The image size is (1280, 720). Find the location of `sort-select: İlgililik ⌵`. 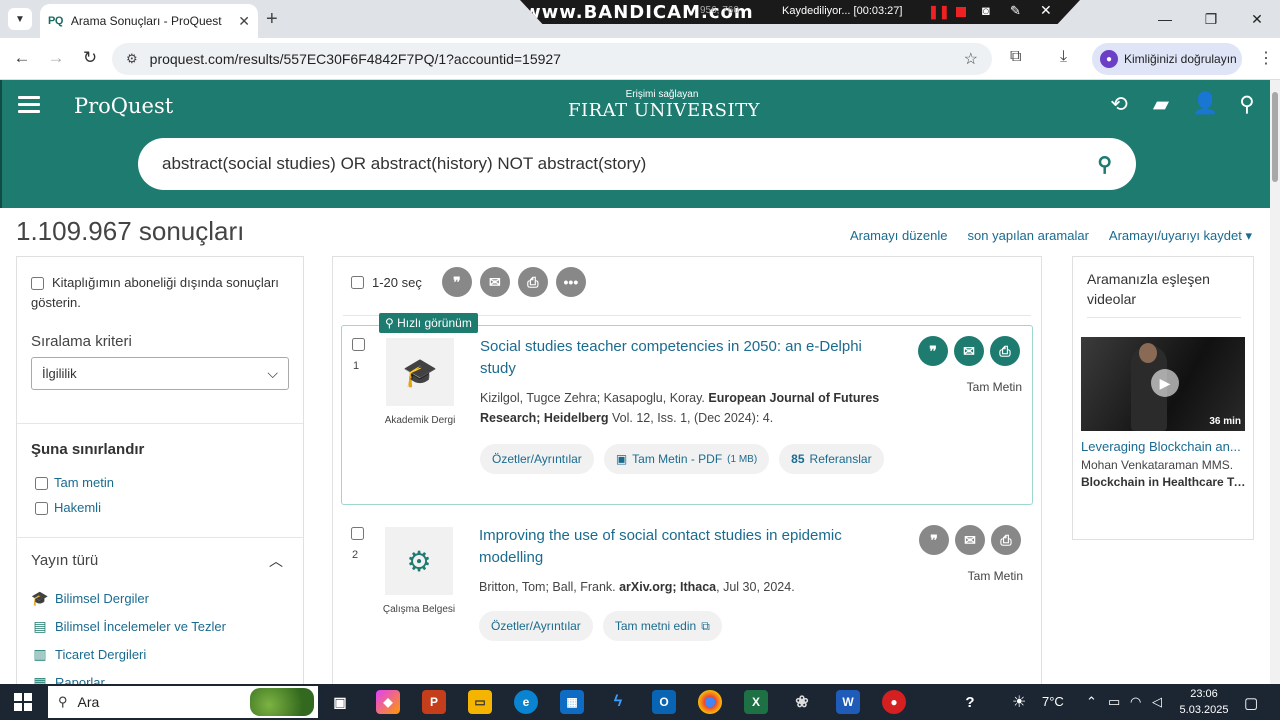

sort-select: İlgililik ⌵ is located at coordinates (160, 373).